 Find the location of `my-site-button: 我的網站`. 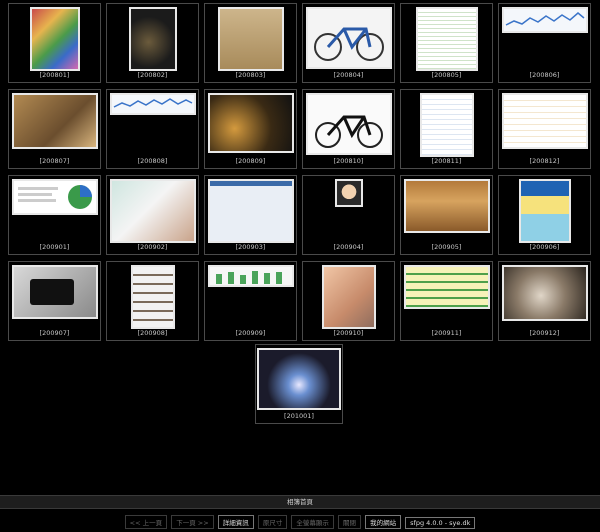

my-site-button: 我的網站 is located at coordinates (383, 522).